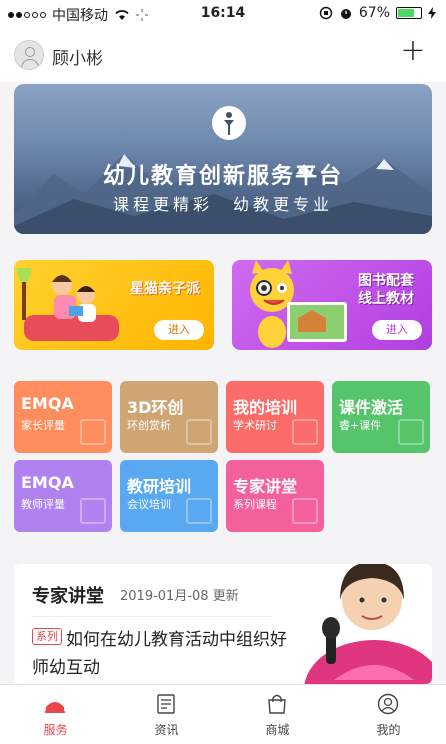 Image resolution: width=446 pixels, height=744 pixels. I want to click on tile-subtitle: 学术研讨, so click(255, 425).